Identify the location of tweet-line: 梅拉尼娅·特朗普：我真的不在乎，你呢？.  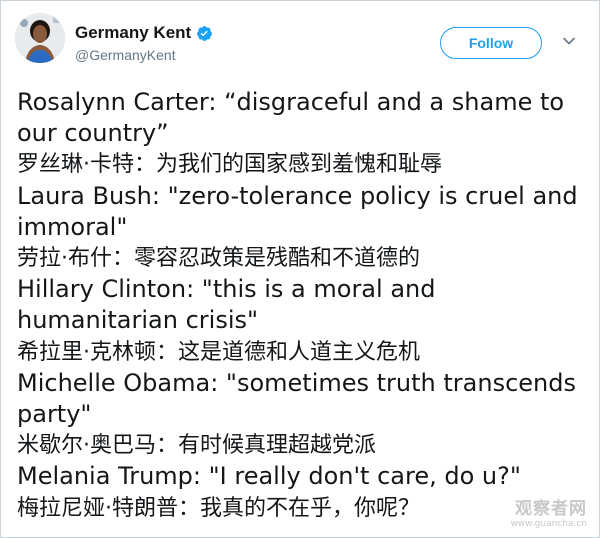
(218, 508).